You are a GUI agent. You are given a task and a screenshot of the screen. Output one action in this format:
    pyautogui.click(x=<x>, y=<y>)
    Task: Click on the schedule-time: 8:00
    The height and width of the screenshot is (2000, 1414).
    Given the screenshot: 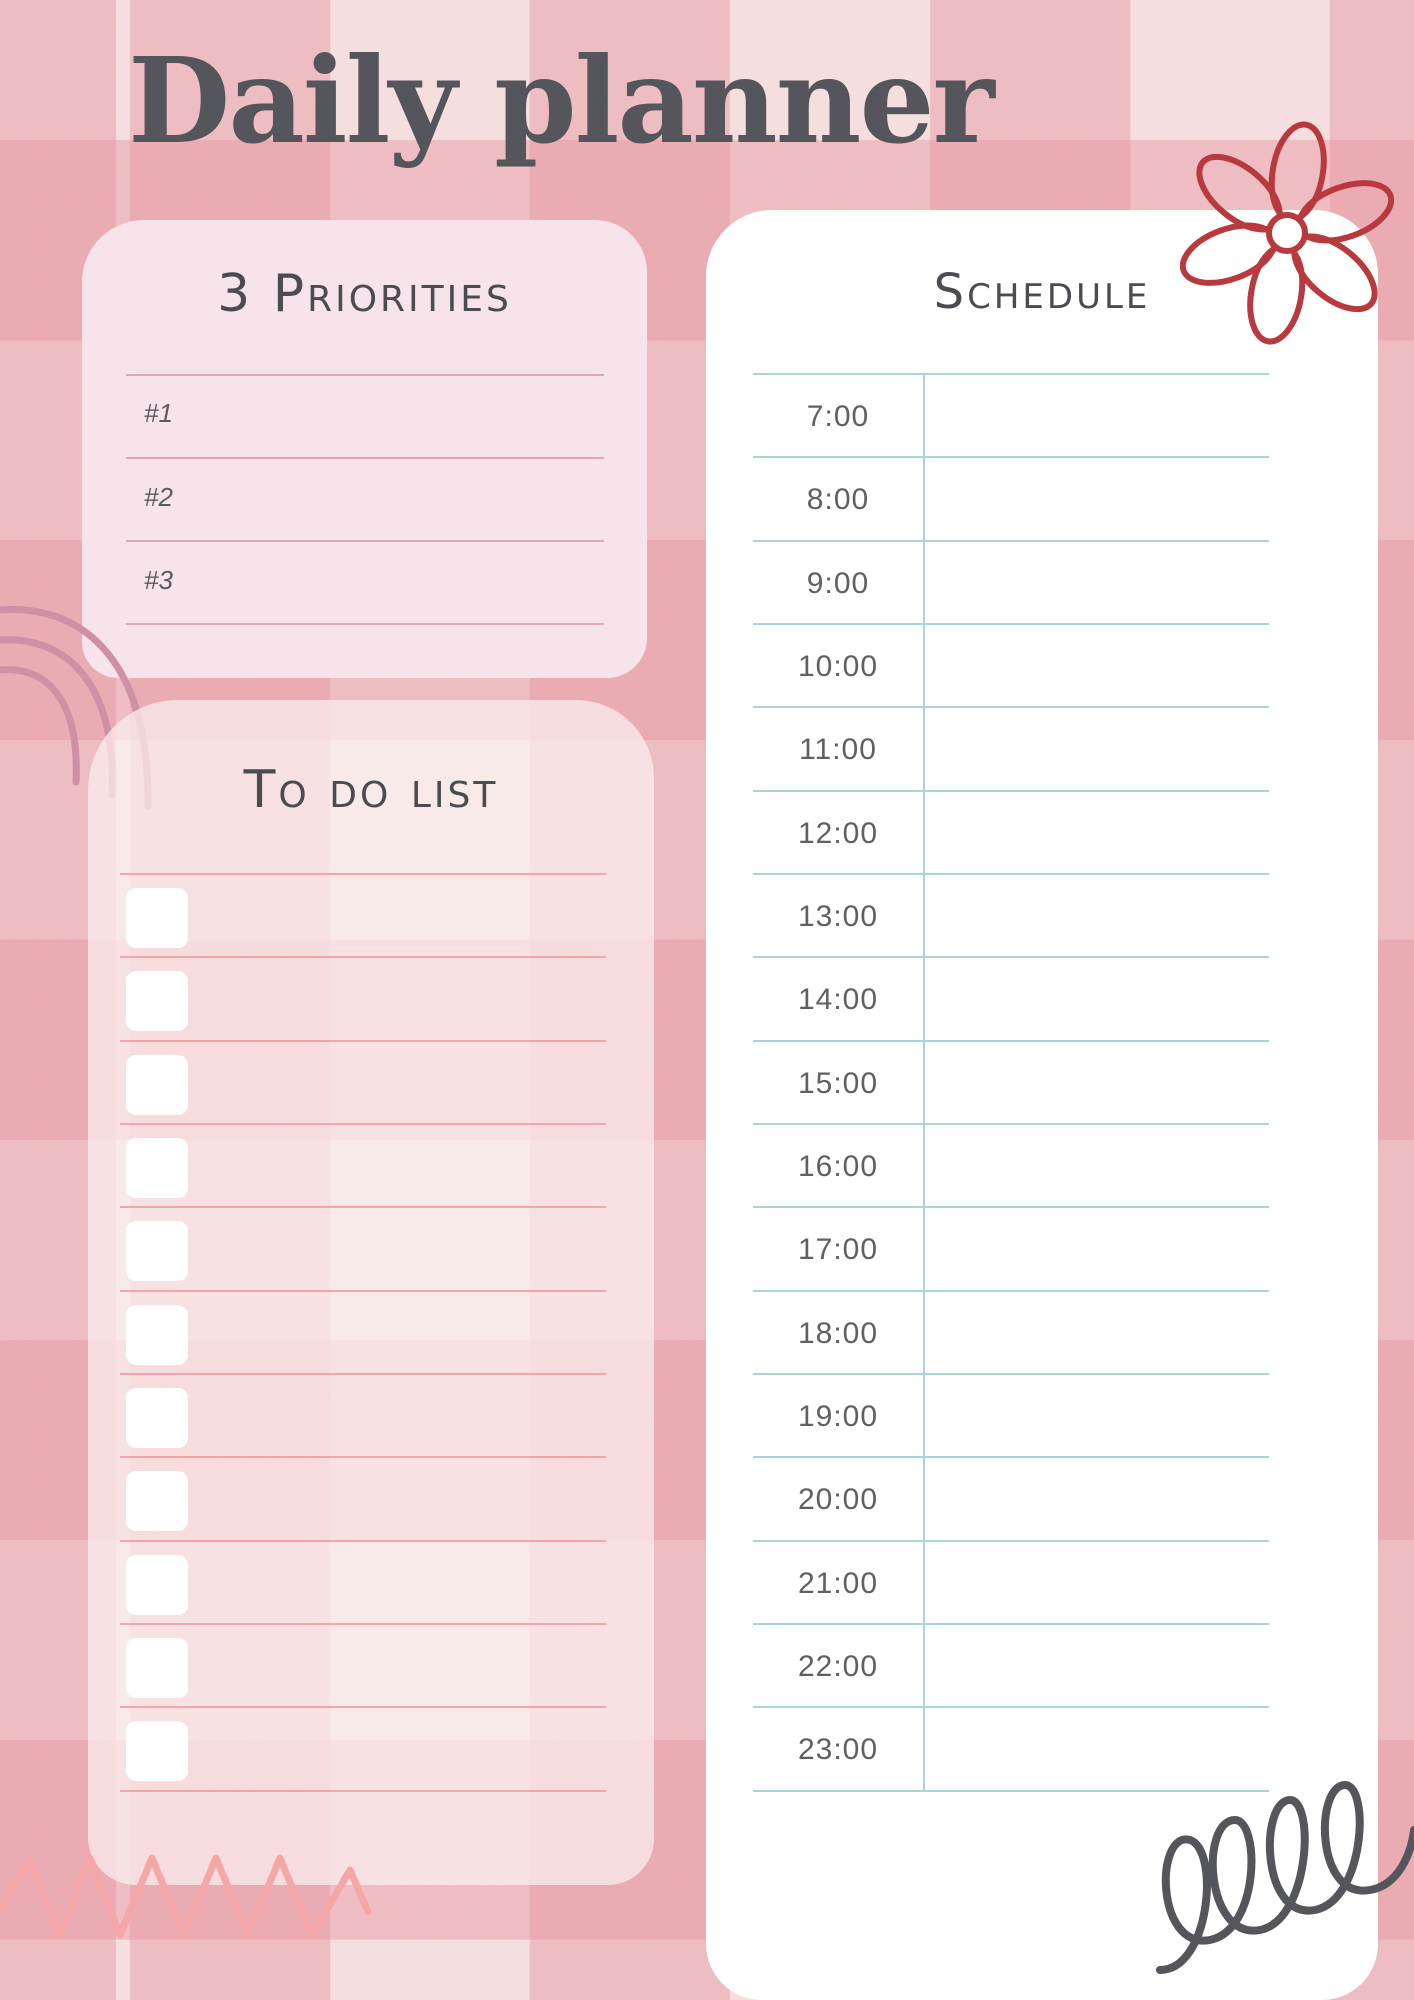 What is the action you would take?
    pyautogui.click(x=838, y=499)
    